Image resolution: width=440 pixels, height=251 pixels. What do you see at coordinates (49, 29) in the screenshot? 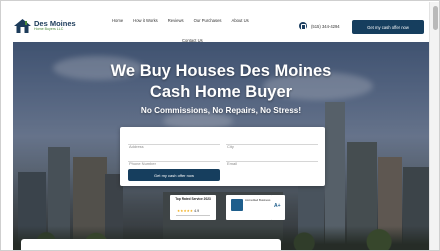
I see `logo-tagline: Home Buyers LLC` at bounding box center [49, 29].